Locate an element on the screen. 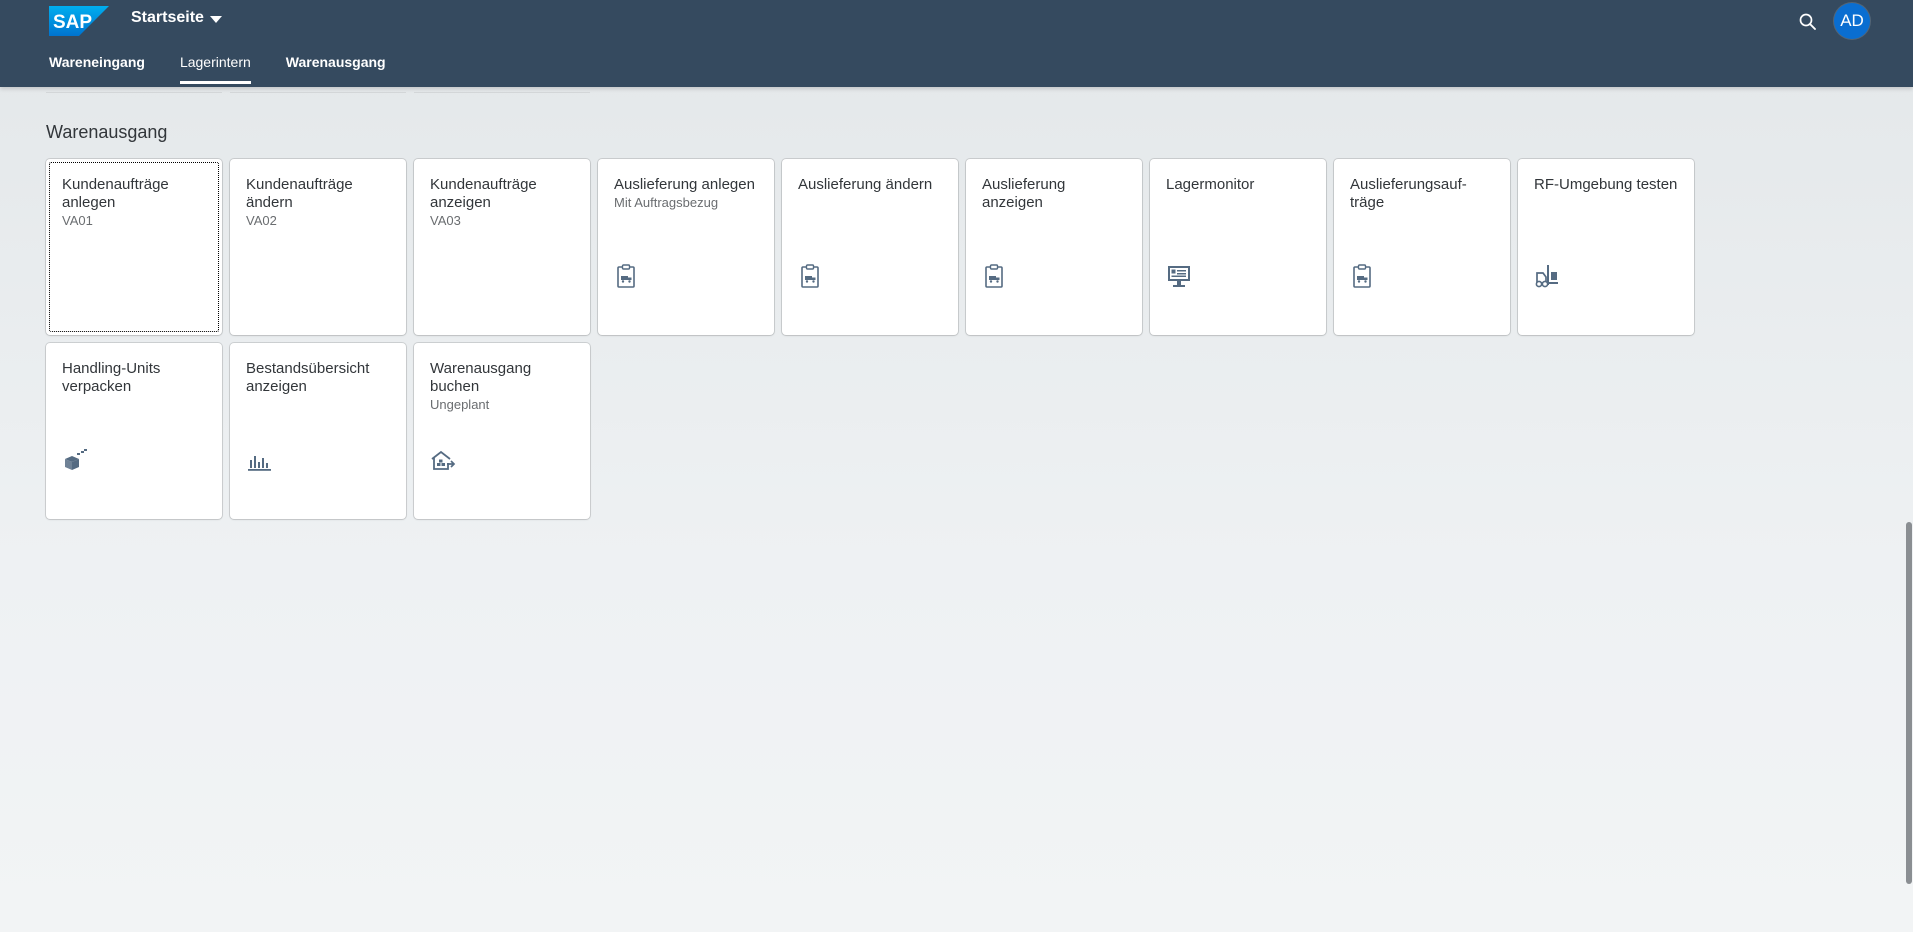  tile-title: Auslieferung anlegen is located at coordinates (684, 184).